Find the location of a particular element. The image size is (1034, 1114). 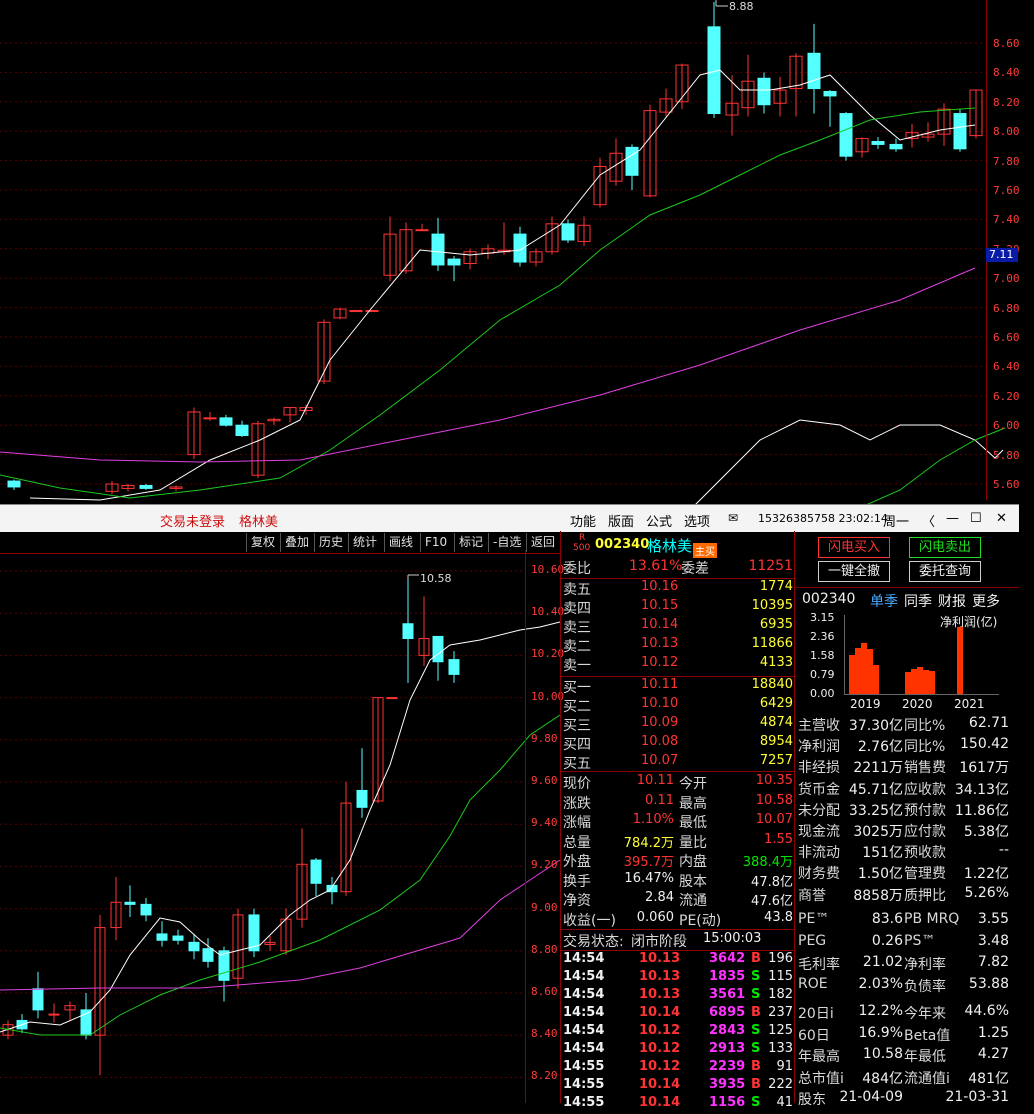

stat-row: 现价 10.11 今开 10.35 is located at coordinates (678, 782).